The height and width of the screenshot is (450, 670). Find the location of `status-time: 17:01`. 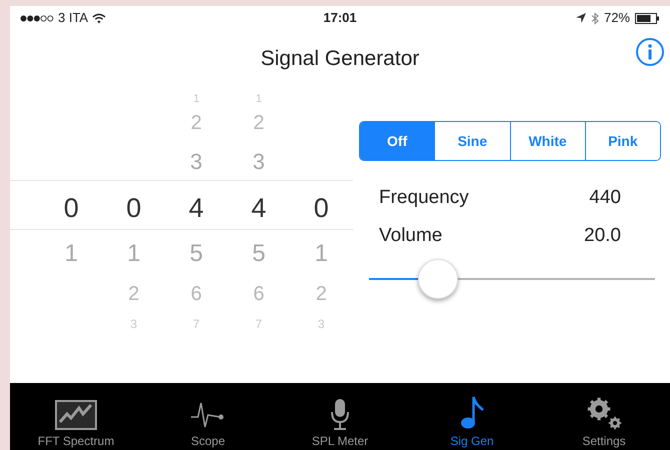

status-time: 17:01 is located at coordinates (340, 18).